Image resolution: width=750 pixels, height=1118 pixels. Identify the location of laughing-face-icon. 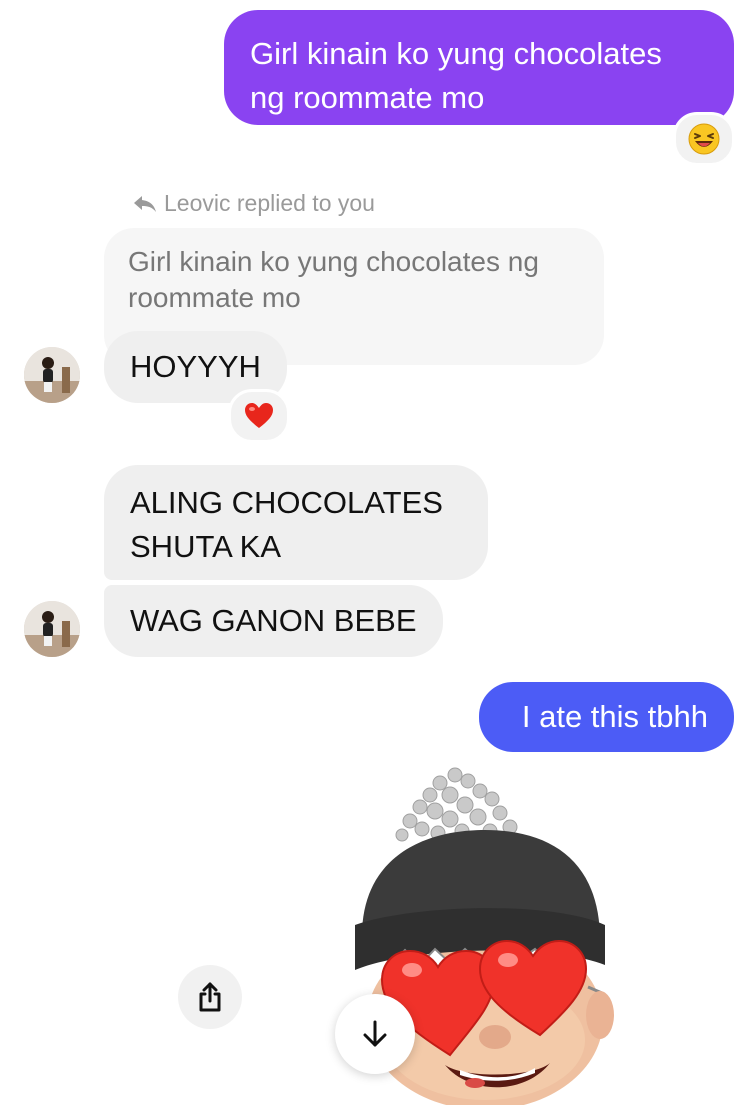
(704, 139).